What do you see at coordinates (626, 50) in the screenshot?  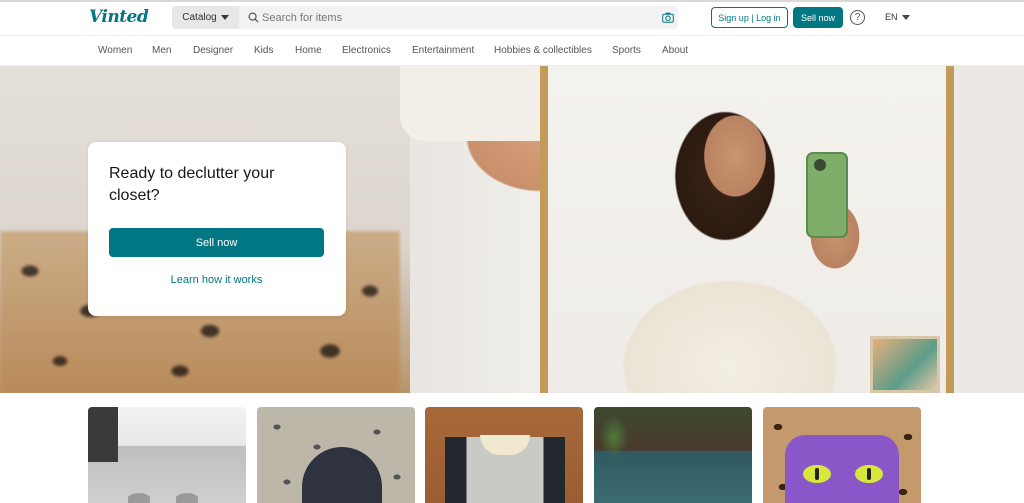 I see `nav-item-sports: Sports` at bounding box center [626, 50].